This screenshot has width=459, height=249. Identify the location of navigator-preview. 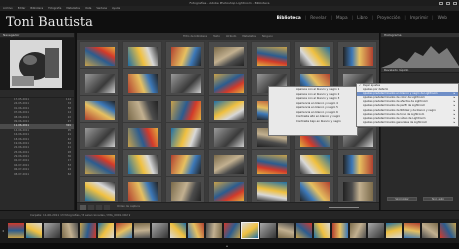
(37, 64).